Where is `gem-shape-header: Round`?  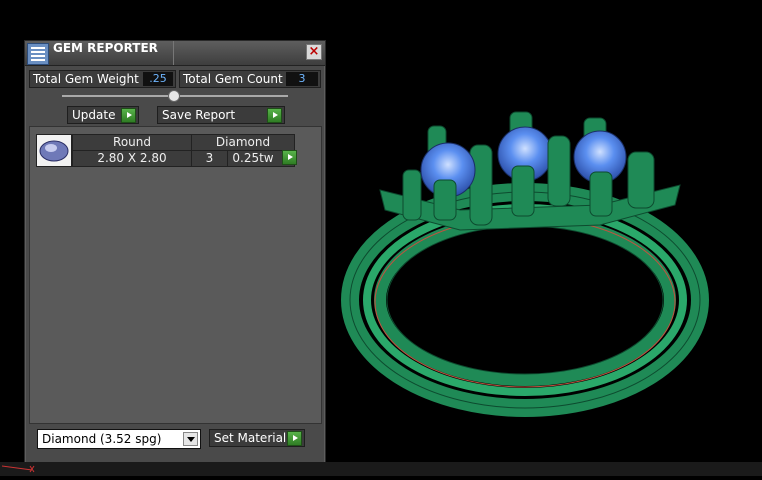 gem-shape-header: Round is located at coordinates (132, 142).